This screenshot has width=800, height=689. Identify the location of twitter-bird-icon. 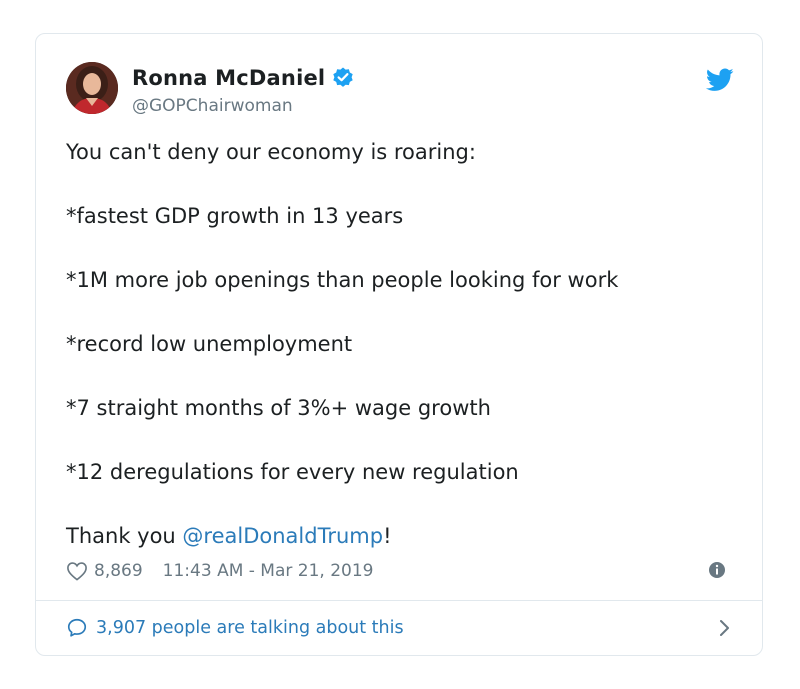
(720, 80).